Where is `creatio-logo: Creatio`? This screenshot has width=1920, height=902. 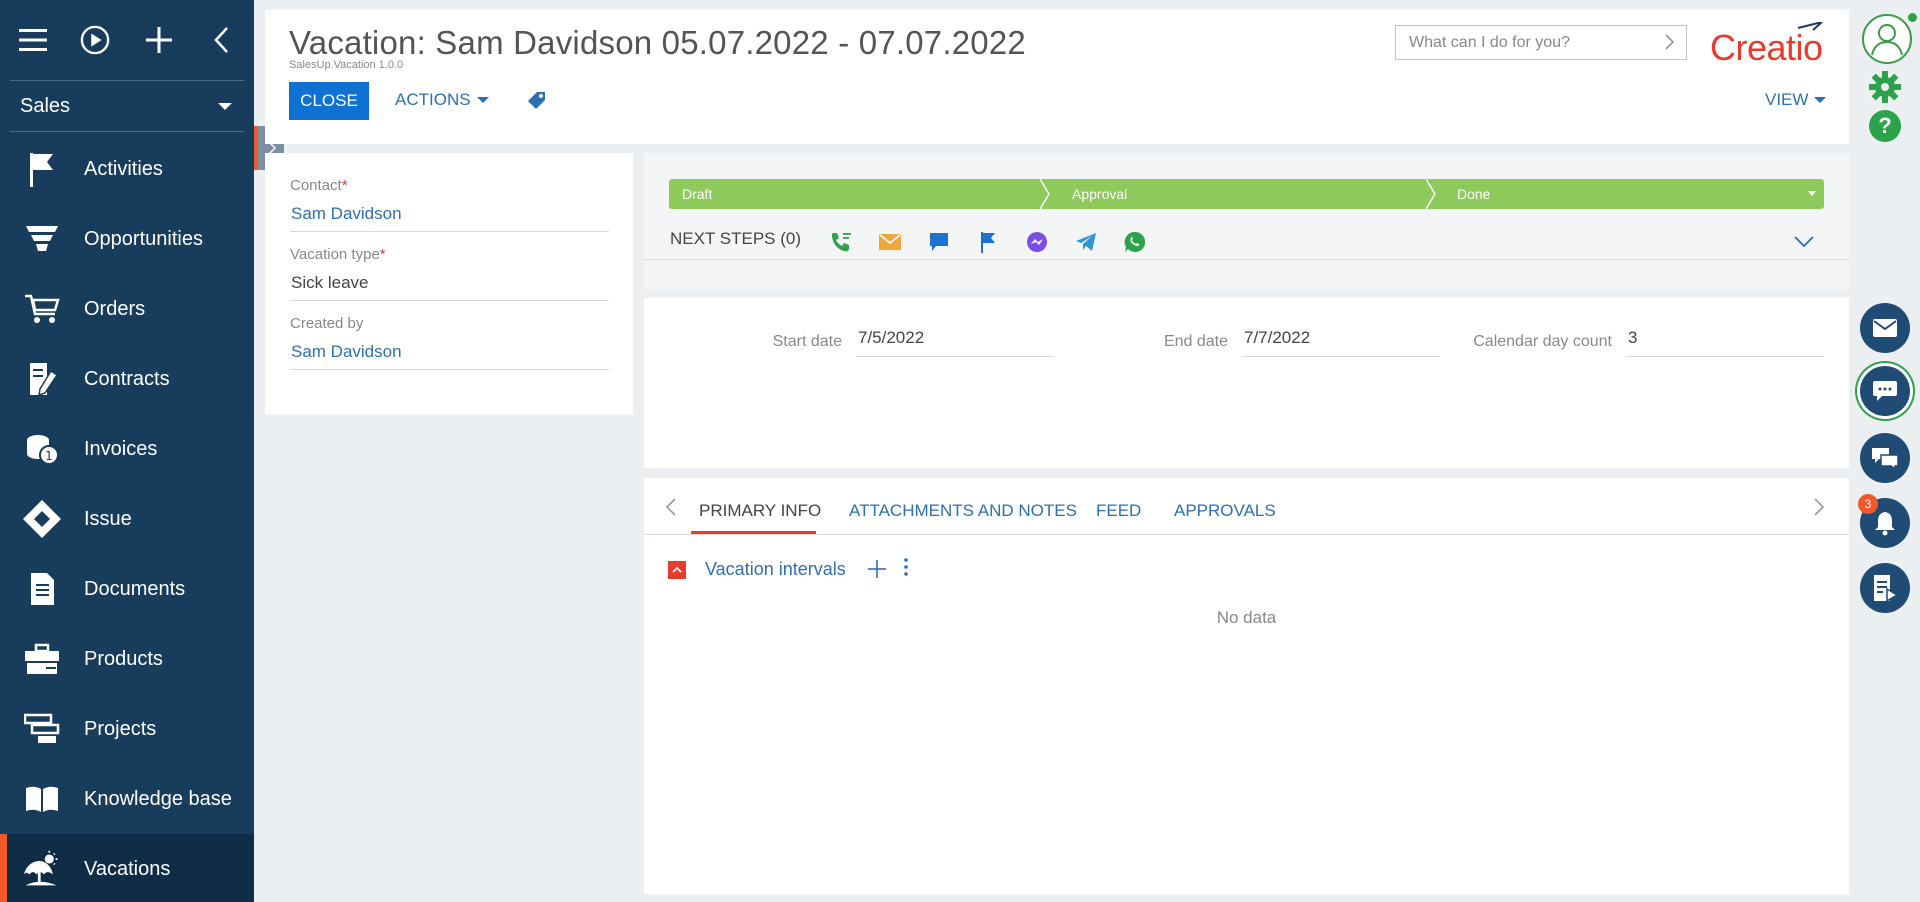 creatio-logo: Creatio is located at coordinates (1770, 49).